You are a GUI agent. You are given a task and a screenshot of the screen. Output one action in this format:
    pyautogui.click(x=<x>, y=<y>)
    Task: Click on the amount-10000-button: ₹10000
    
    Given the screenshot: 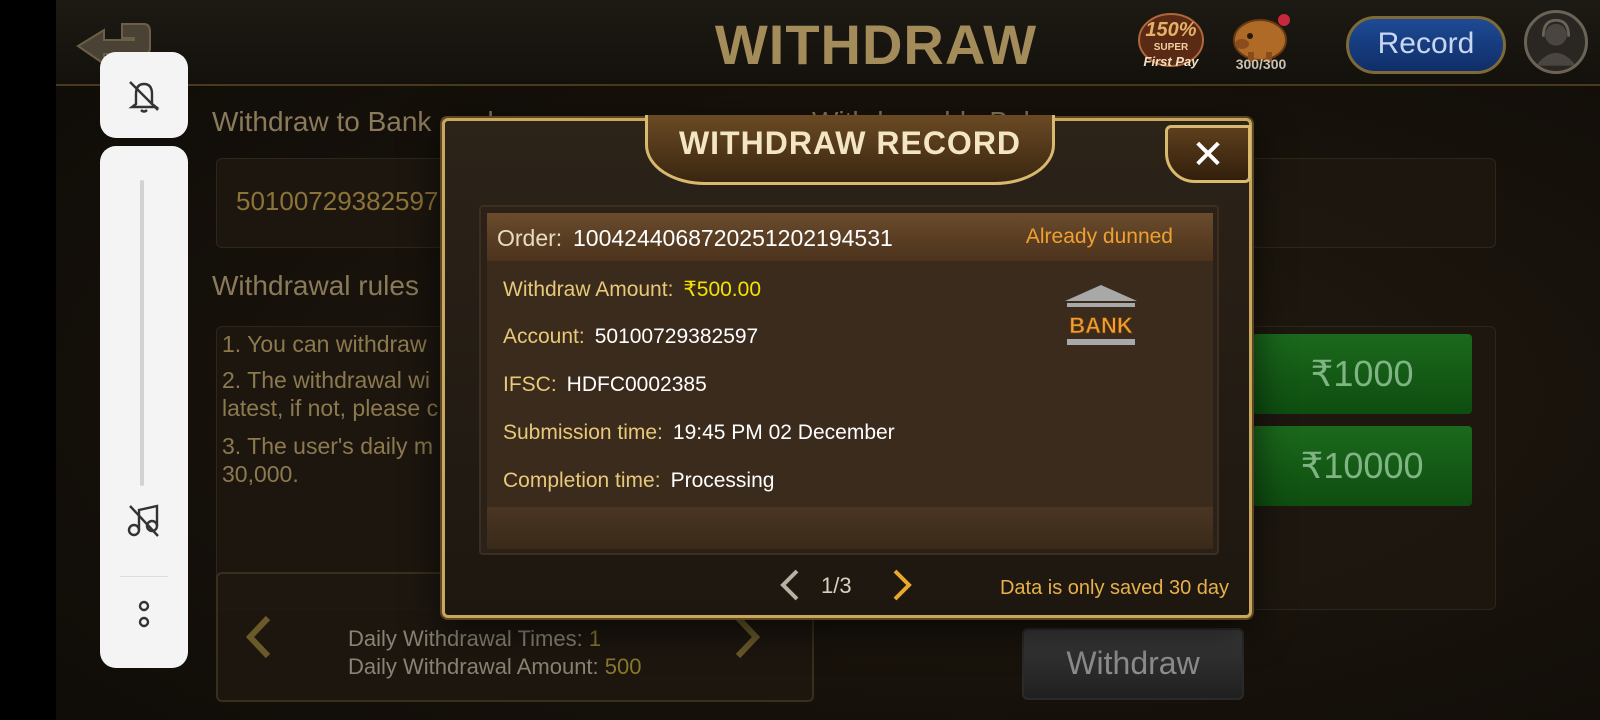 What is the action you would take?
    pyautogui.click(x=1362, y=466)
    